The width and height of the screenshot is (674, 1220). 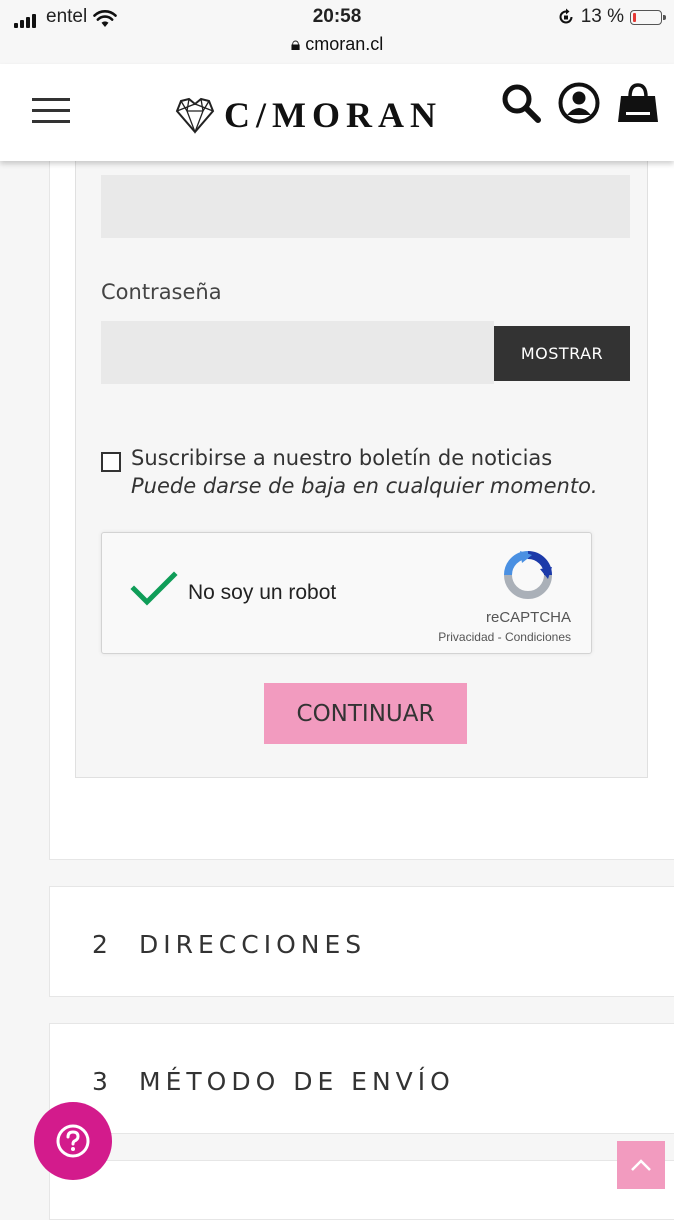 I want to click on account-icon, so click(x=579, y=103).